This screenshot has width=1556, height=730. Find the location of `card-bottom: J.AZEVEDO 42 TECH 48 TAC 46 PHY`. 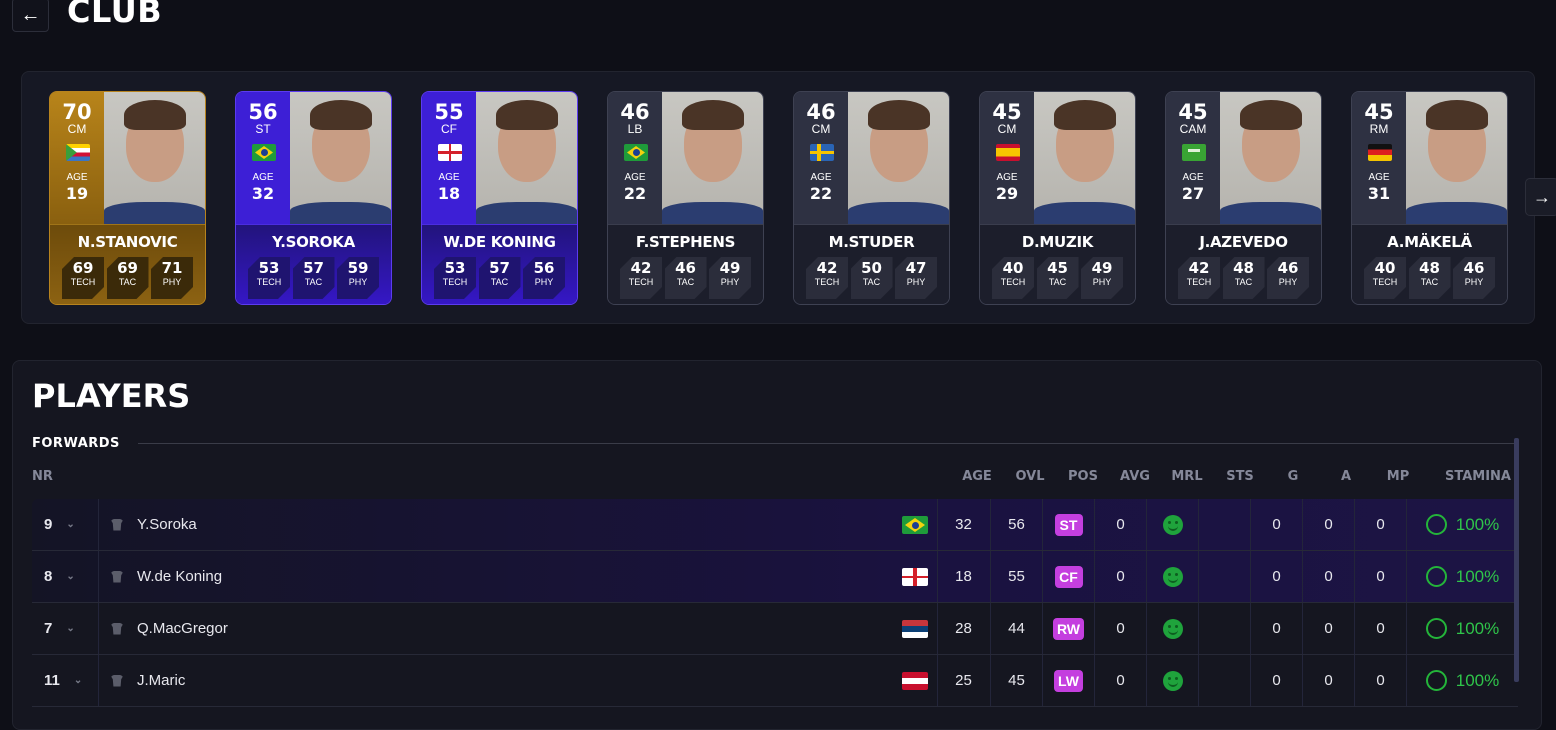

card-bottom: J.AZEVEDO 42 TECH 48 TAC 46 PHY is located at coordinates (1243, 264).